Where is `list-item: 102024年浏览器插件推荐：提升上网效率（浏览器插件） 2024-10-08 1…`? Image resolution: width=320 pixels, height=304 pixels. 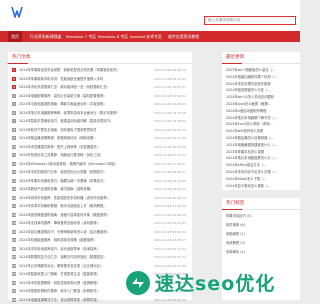 list-item: 102024年浏览器插件推荐：提升上网效率（浏览器插件） 2024-10-08 1… is located at coordinates (102, 147).